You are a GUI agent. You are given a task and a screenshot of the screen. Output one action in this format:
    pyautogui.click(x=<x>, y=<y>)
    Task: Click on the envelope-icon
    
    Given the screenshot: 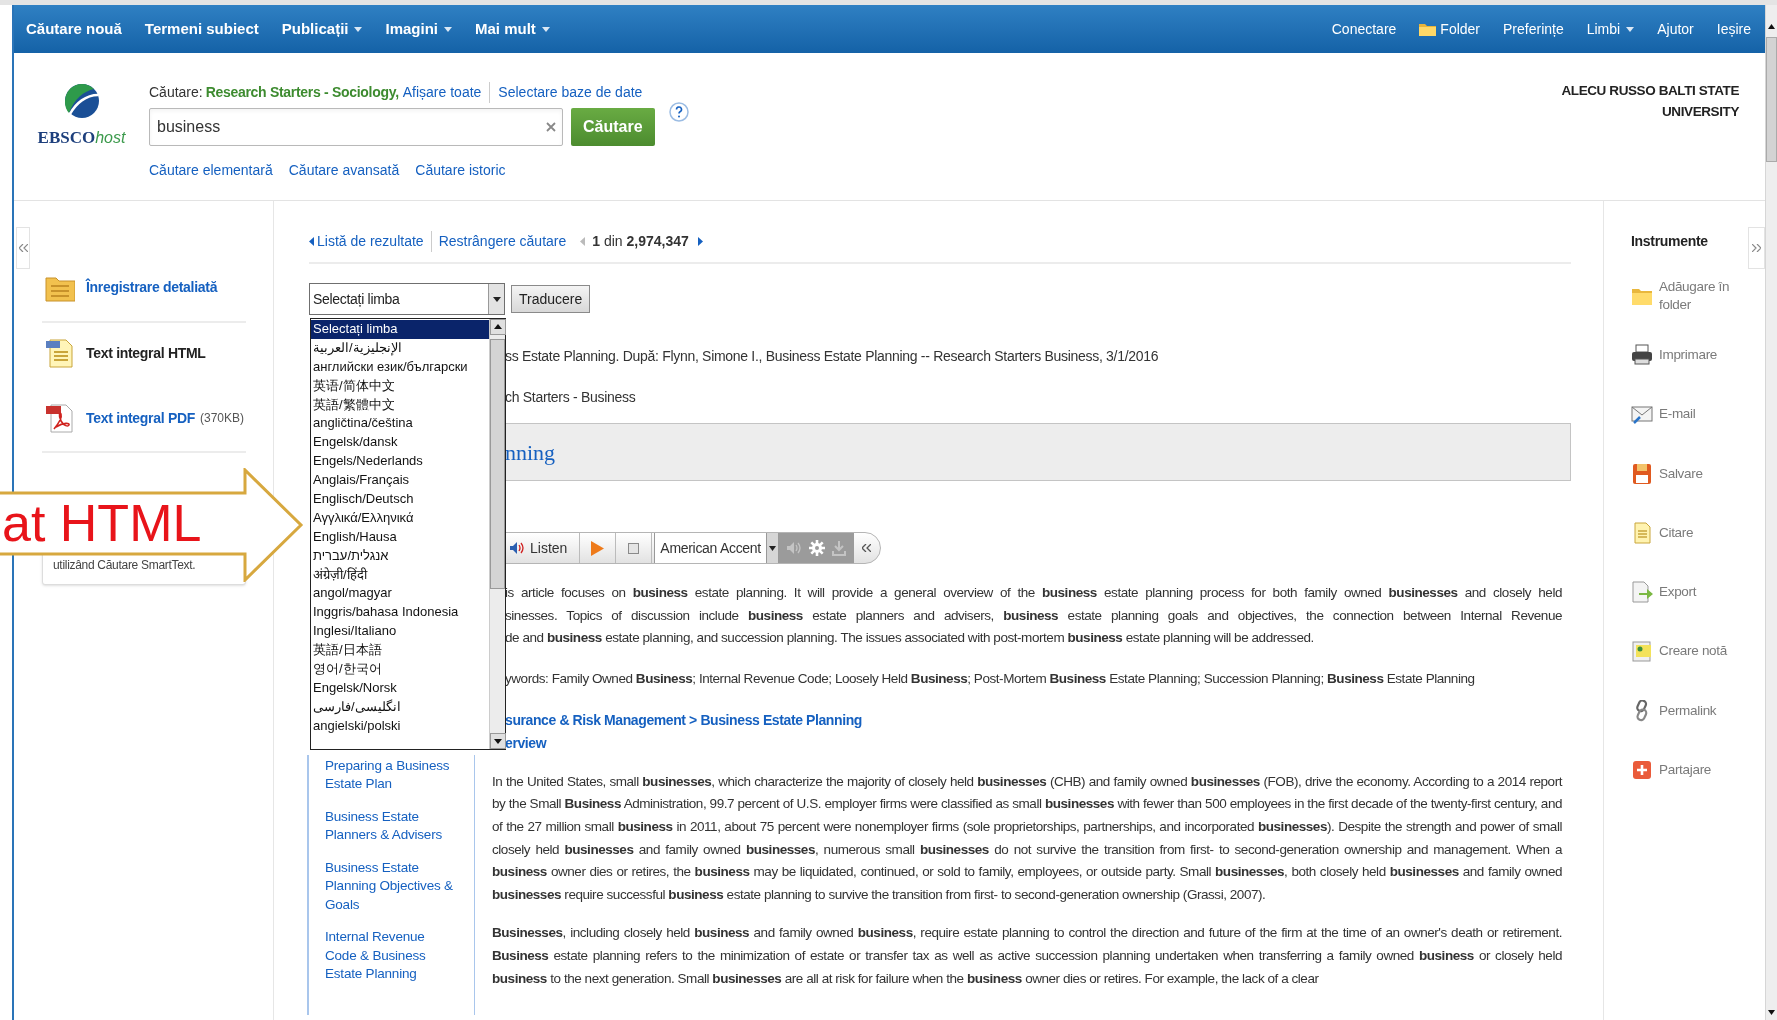 What is the action you would take?
    pyautogui.click(x=1642, y=414)
    